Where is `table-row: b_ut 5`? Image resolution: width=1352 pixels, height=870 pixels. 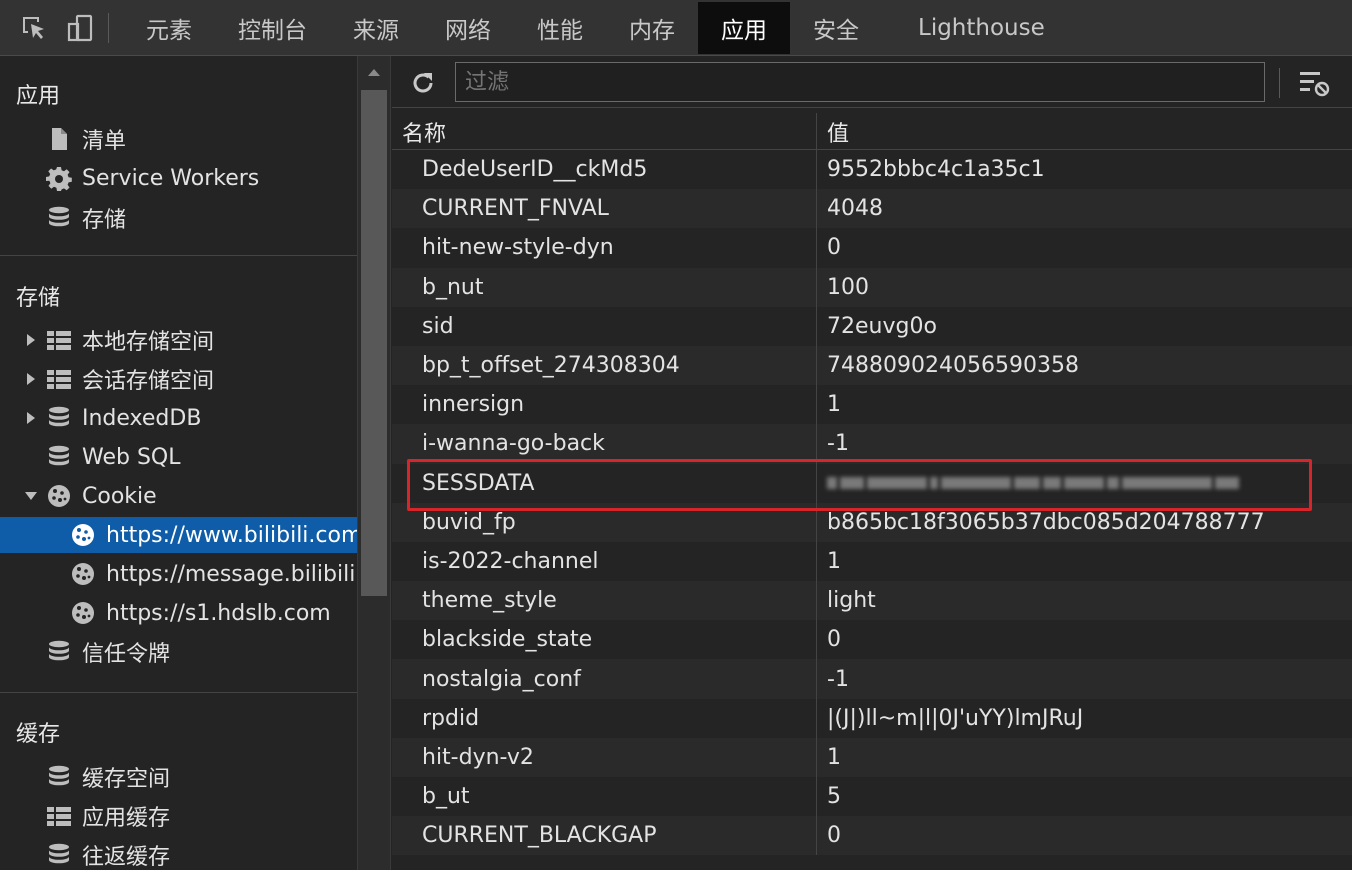
table-row: b_ut 5 is located at coordinates (872, 797).